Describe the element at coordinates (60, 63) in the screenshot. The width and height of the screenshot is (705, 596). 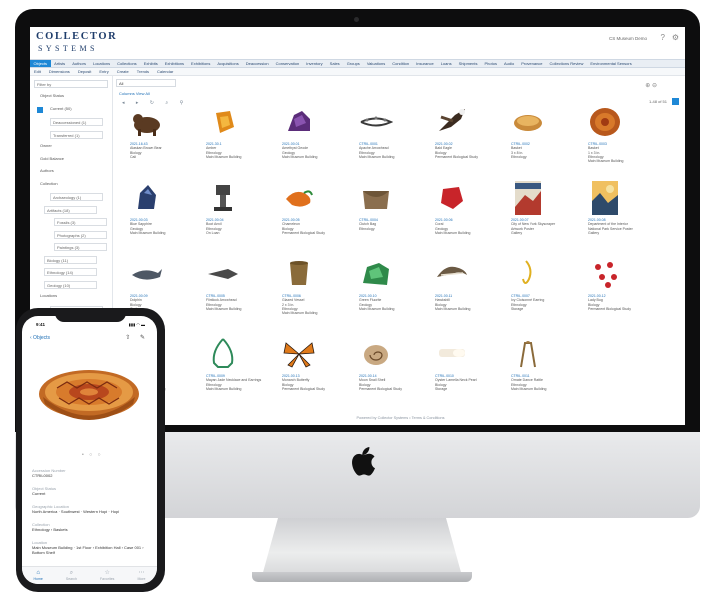
I see `nav-tab: Artists` at that location.